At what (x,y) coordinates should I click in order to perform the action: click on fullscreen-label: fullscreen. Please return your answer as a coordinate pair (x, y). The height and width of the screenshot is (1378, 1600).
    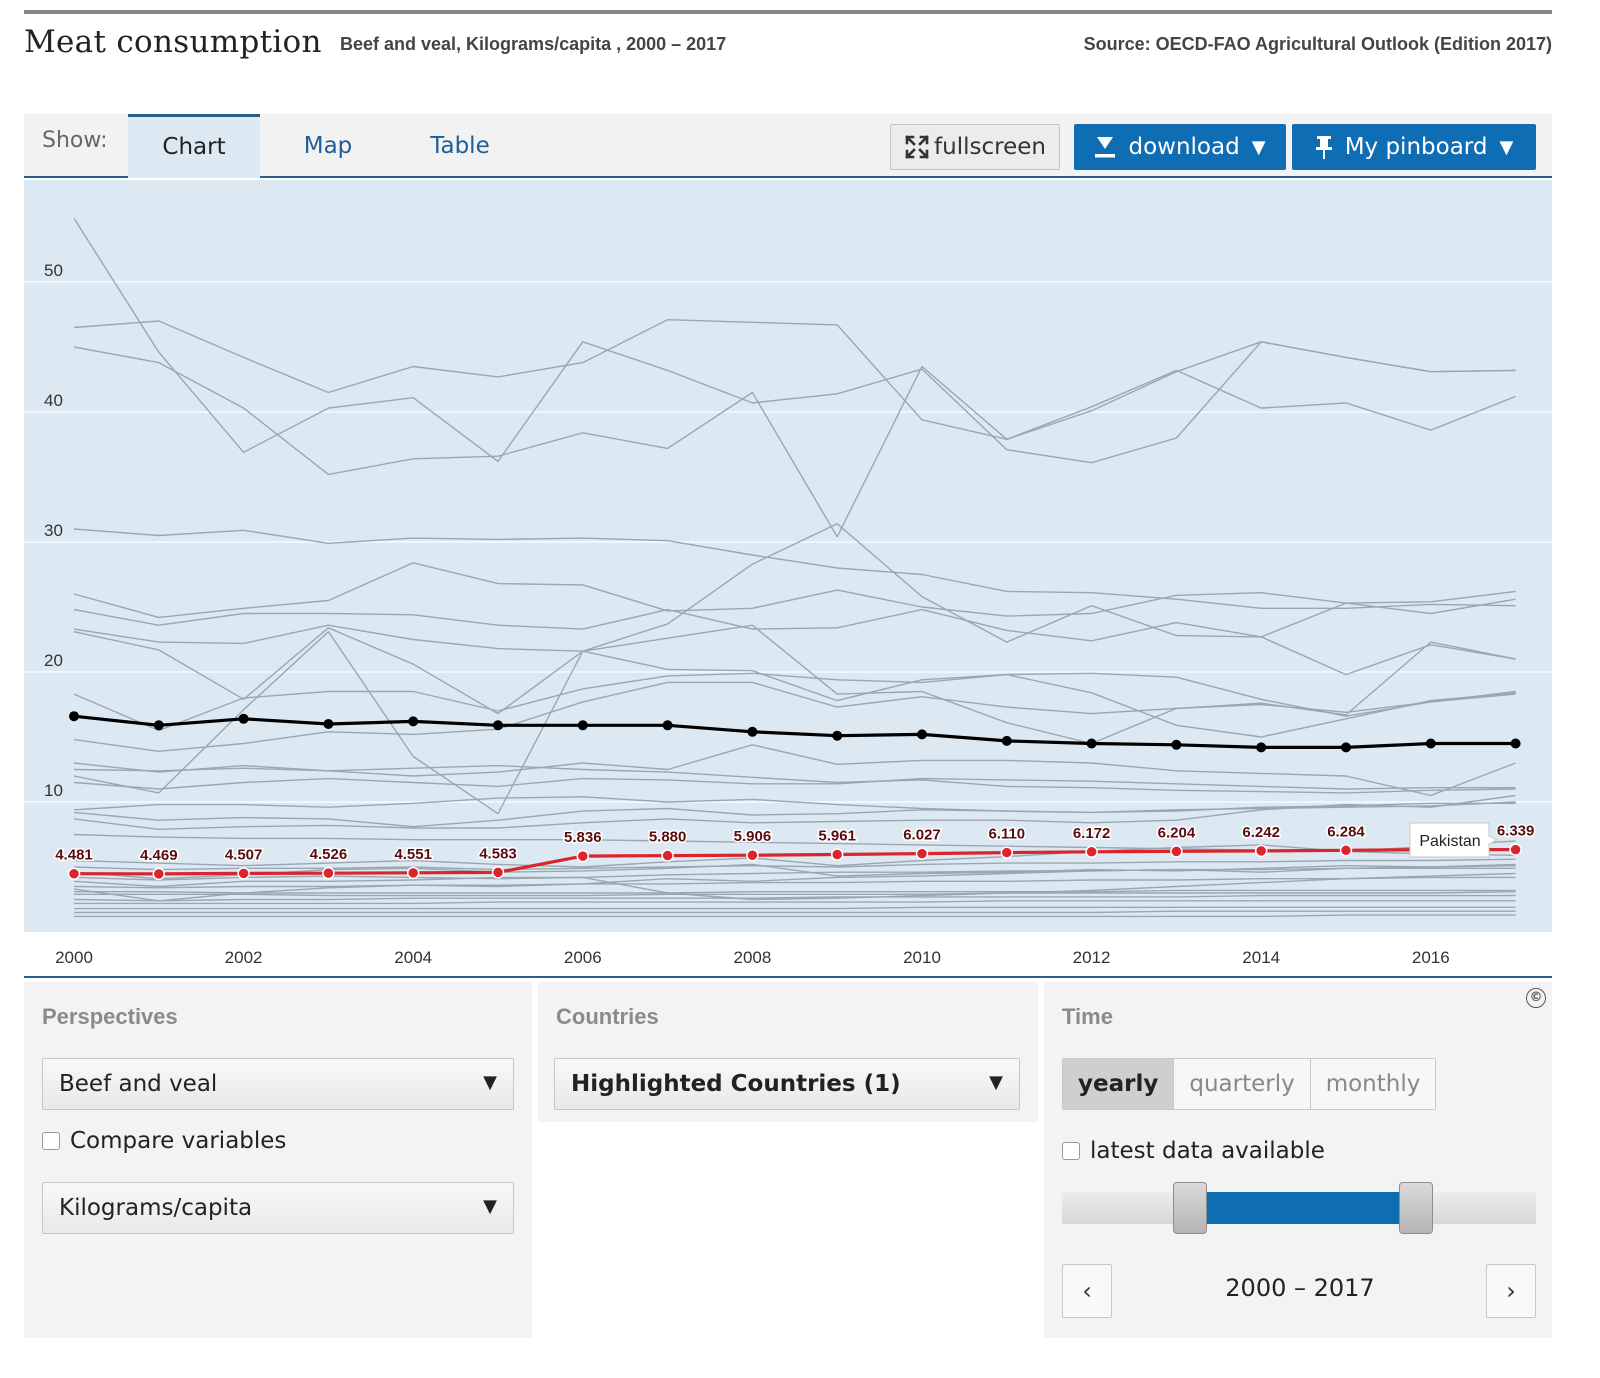
    Looking at the image, I should click on (990, 147).